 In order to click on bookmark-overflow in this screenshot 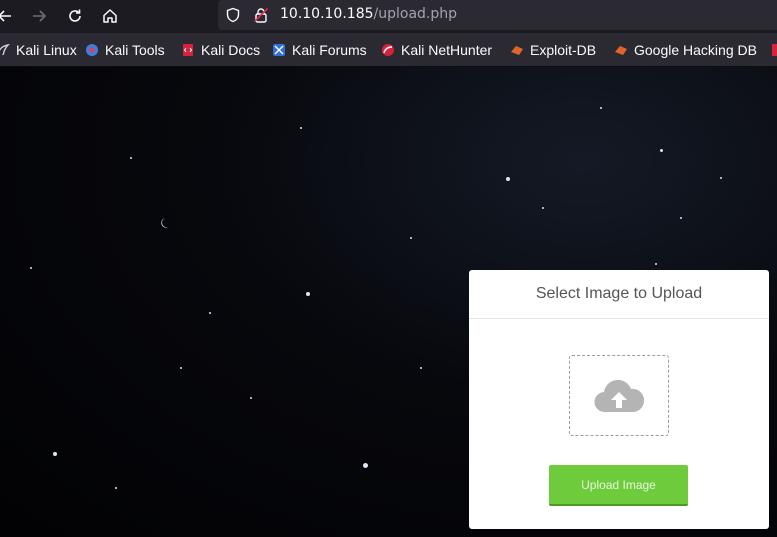, I will do `click(773, 50)`.